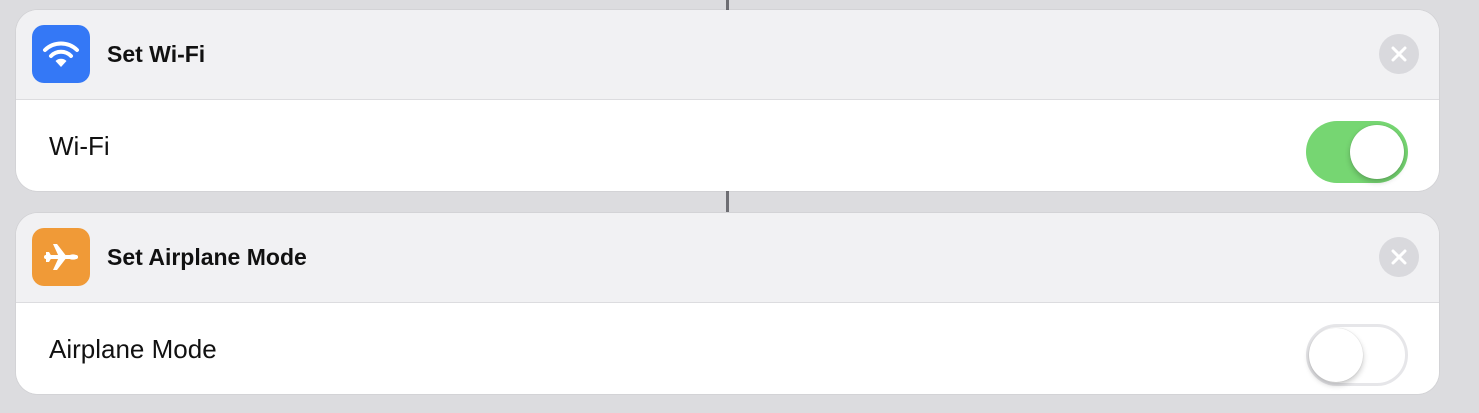 The height and width of the screenshot is (413, 1479). I want to click on wifi-toggle, so click(1357, 152).